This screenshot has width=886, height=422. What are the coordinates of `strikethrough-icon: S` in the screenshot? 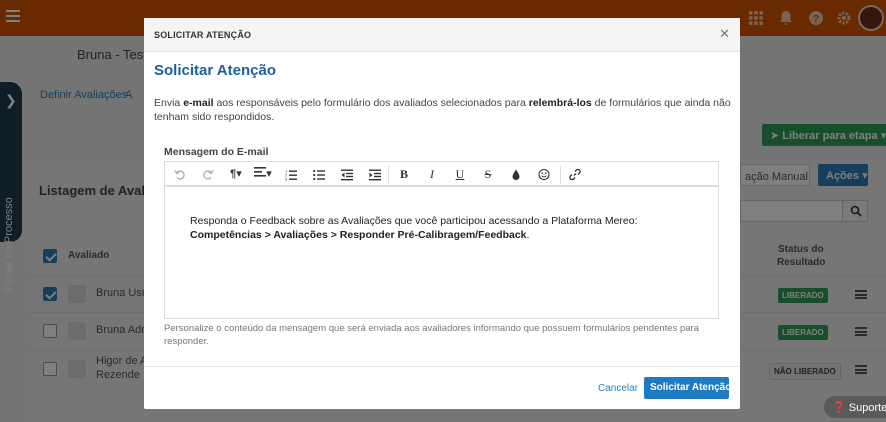 It's located at (488, 174).